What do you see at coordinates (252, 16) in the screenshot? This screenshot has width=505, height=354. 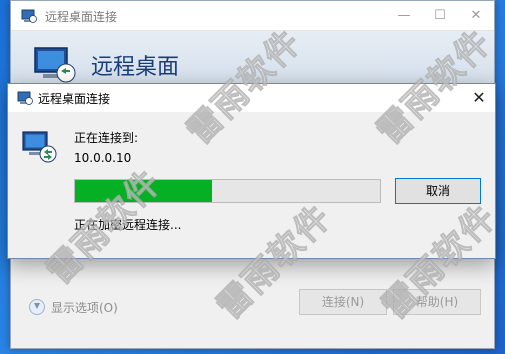 I see `main-titlebar: 远程桌面连接 — ☐ ✕` at bounding box center [252, 16].